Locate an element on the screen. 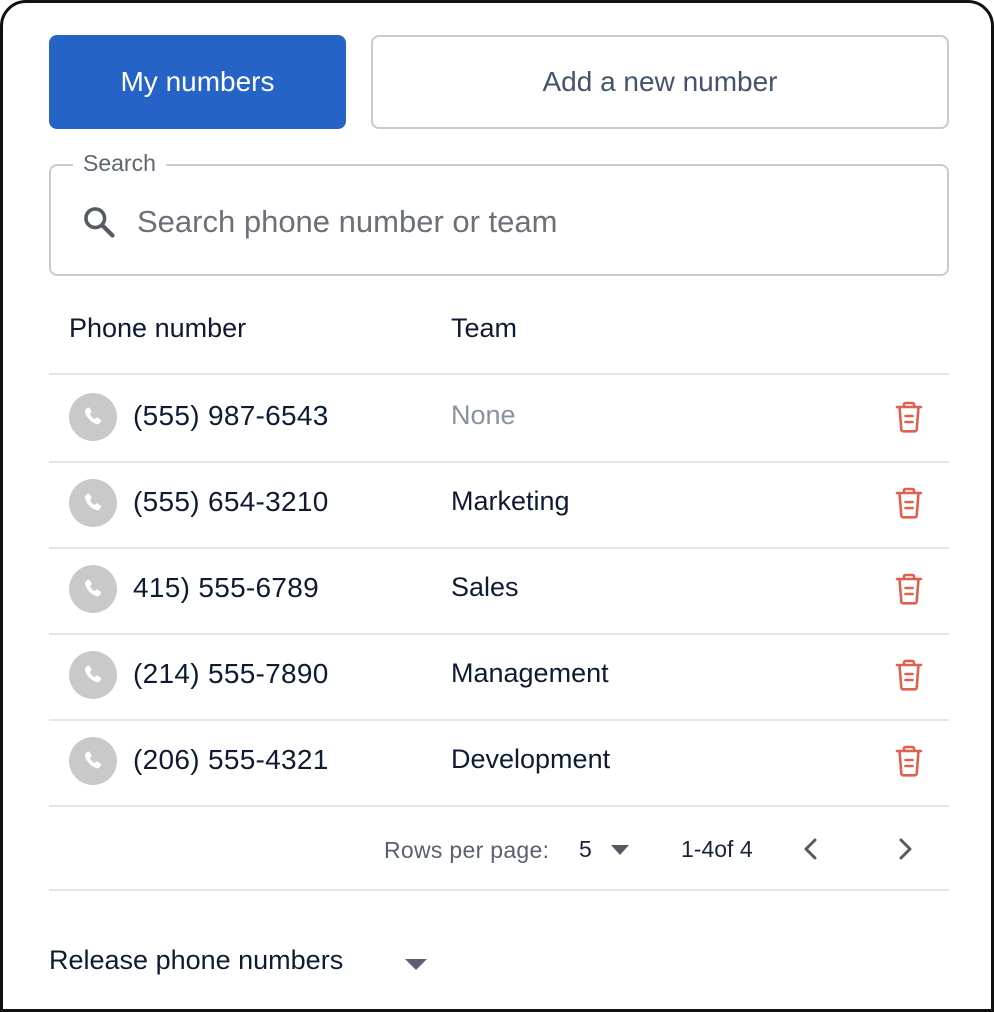 The width and height of the screenshot is (994, 1012). chevron-left-icon is located at coordinates (811, 849).